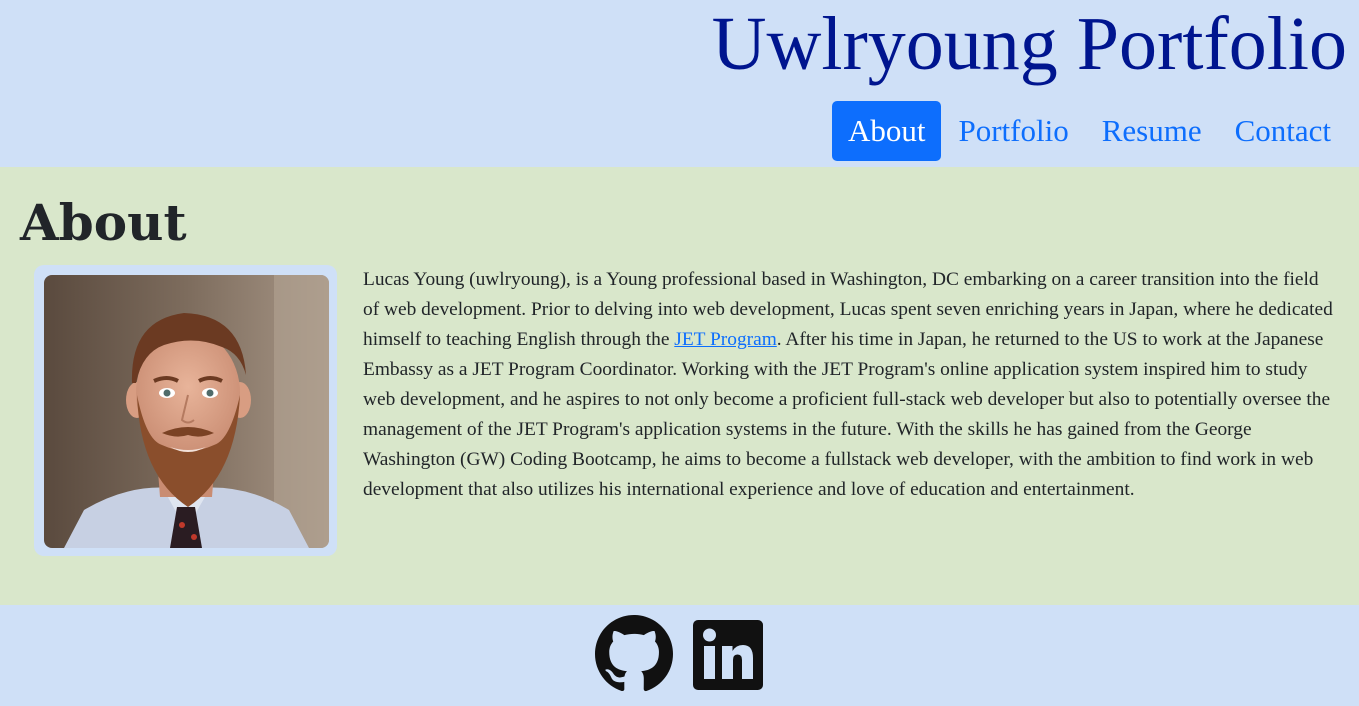  Describe the element at coordinates (1013, 131) in the screenshot. I see `nav-portfolio: Portfolio` at that location.